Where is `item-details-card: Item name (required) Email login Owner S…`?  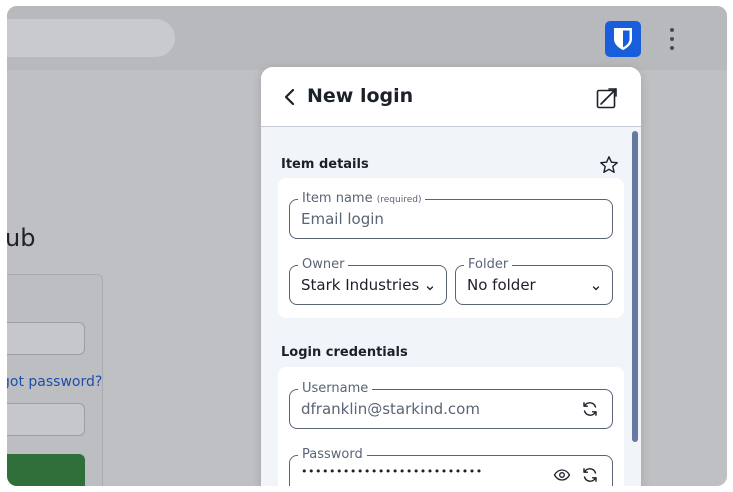 item-details-card: Item name (required) Email login Owner S… is located at coordinates (451, 248).